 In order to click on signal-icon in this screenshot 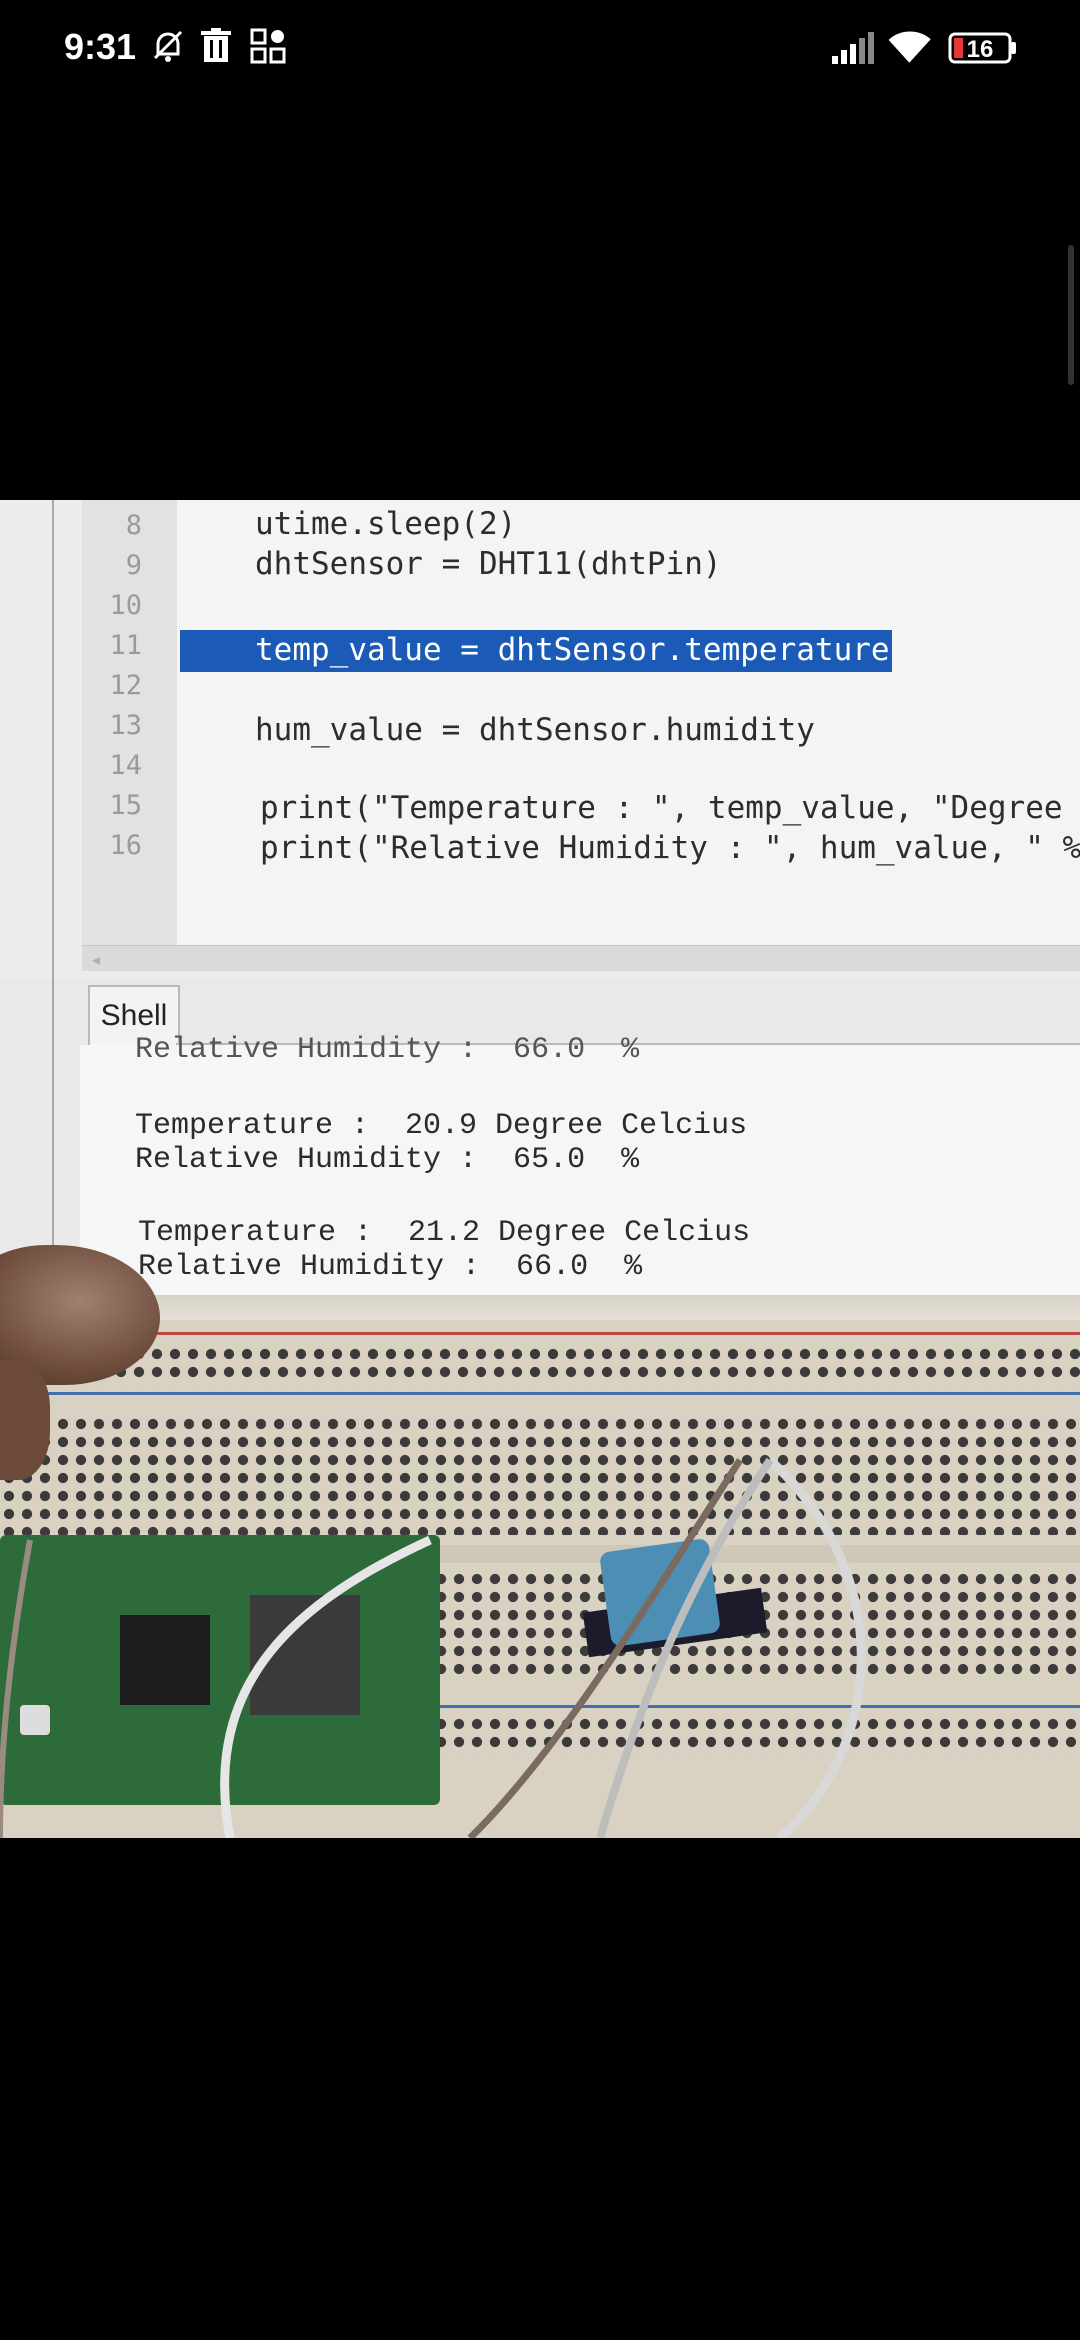, I will do `click(852, 48)`.